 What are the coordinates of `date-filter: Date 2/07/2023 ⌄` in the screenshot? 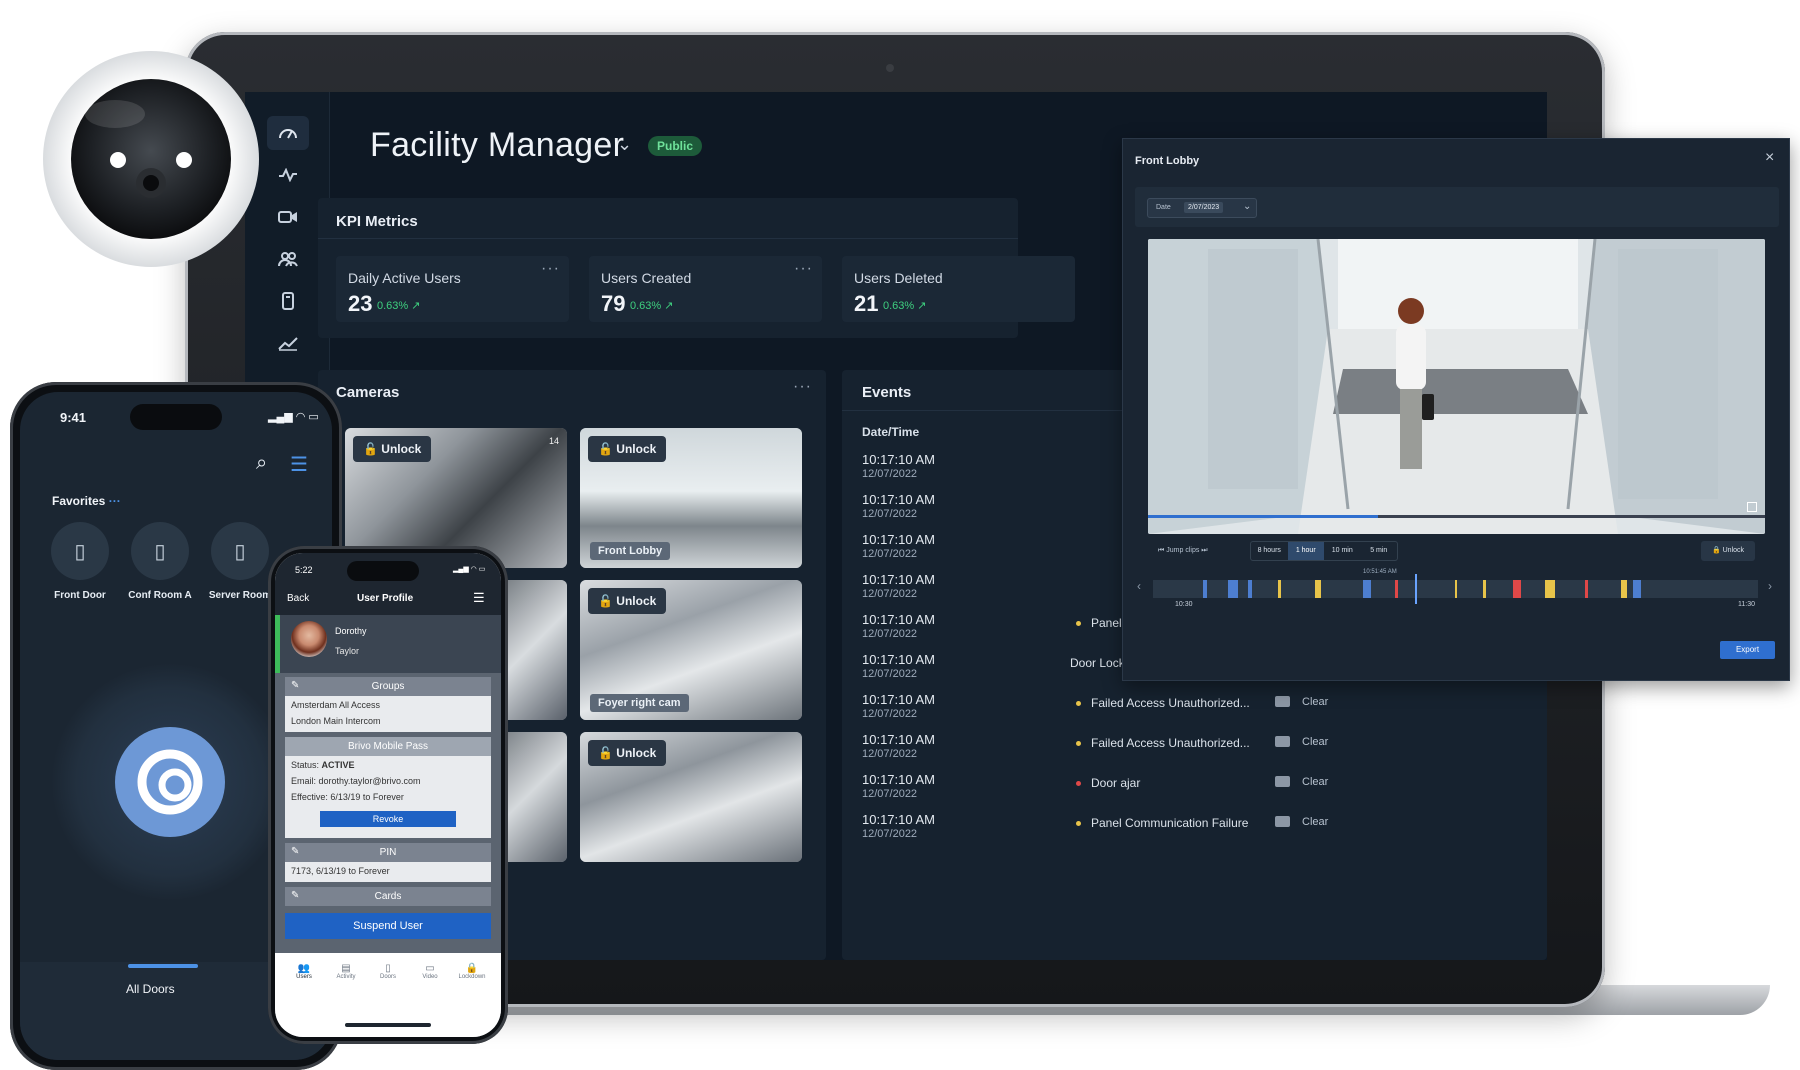 It's located at (1202, 208).